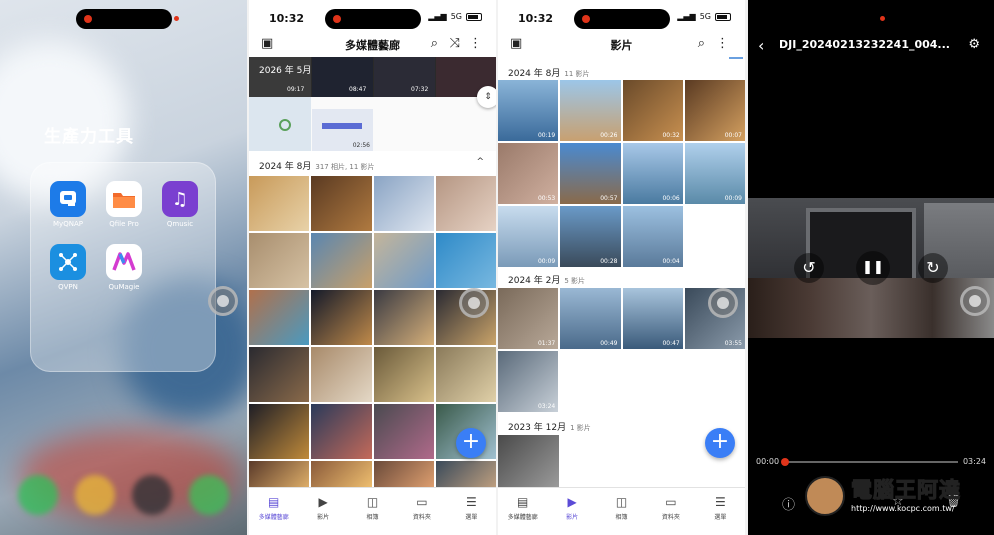 The width and height of the screenshot is (994, 535). Describe the element at coordinates (455, 44) in the screenshot. I see `collapse-icon: ⤨` at that location.